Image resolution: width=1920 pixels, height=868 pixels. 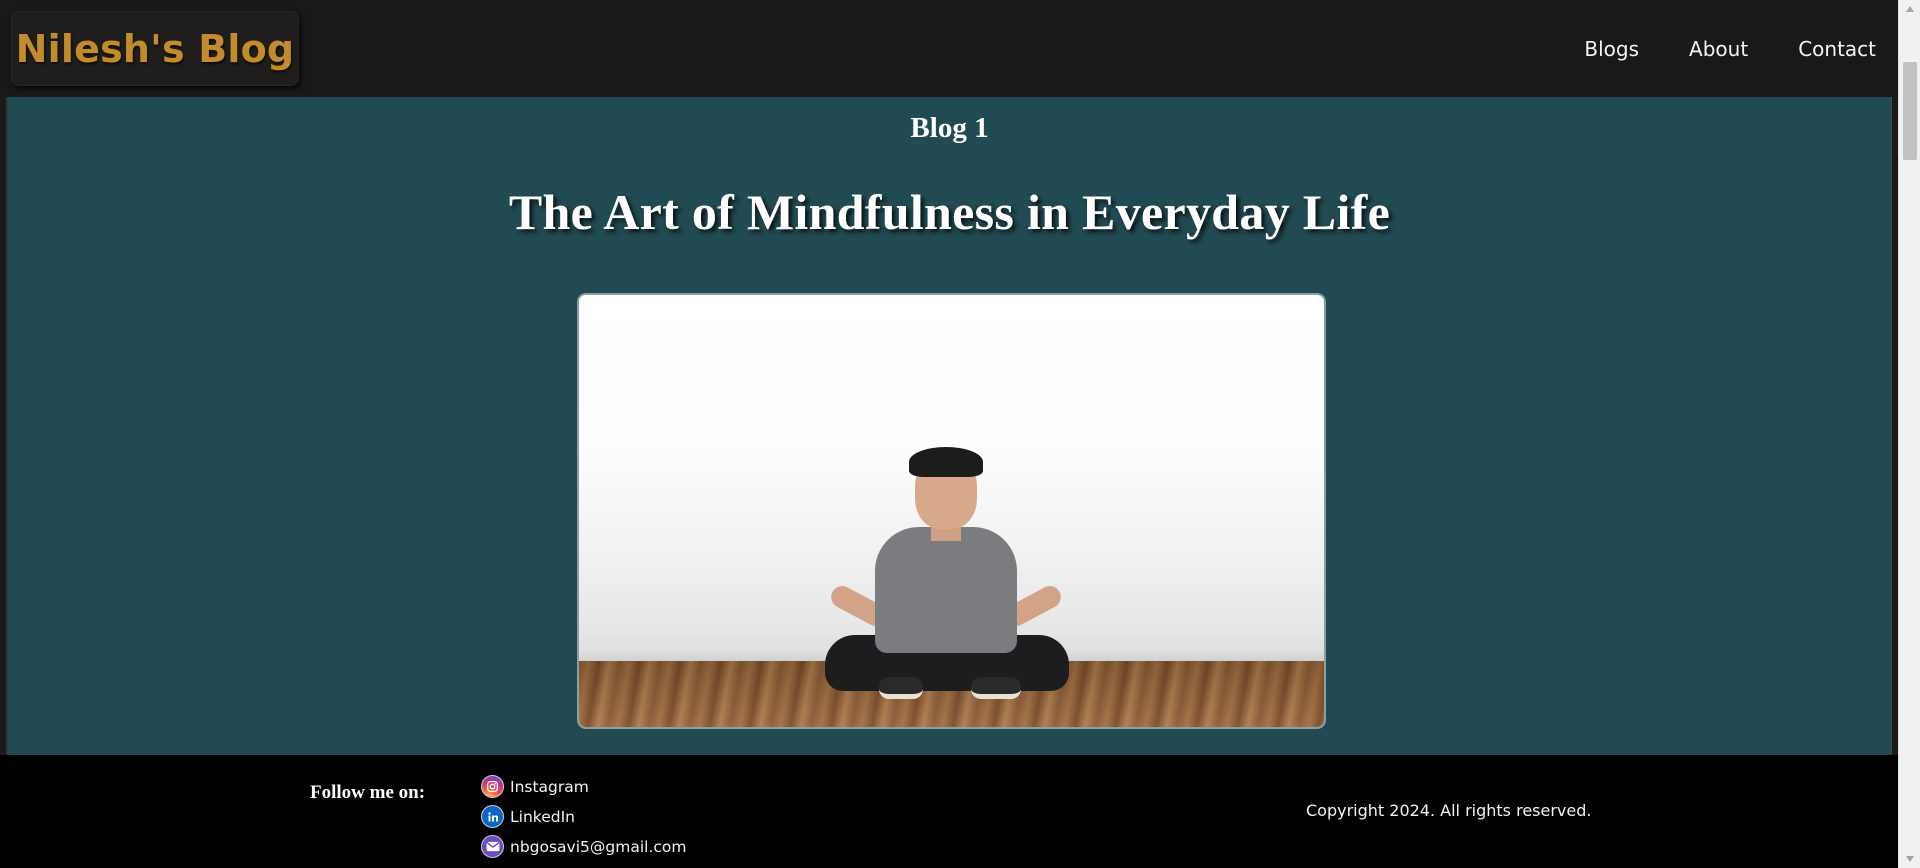 What do you see at coordinates (492, 846) in the screenshot?
I see `email-icon` at bounding box center [492, 846].